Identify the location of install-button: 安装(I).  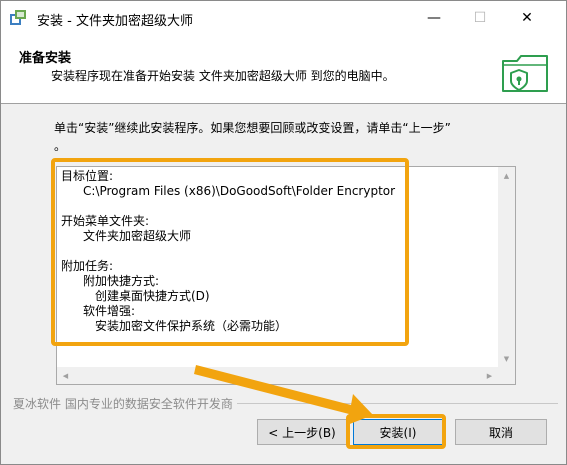
(398, 432).